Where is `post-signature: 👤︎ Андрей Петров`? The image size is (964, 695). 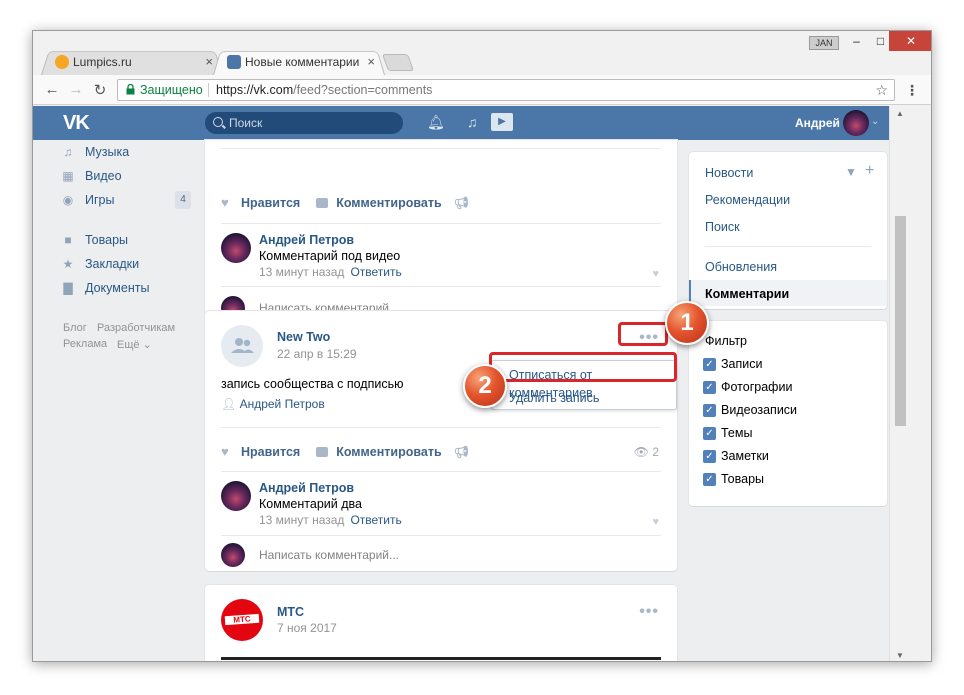
post-signature: 👤︎ Андрей Петров is located at coordinates (273, 404).